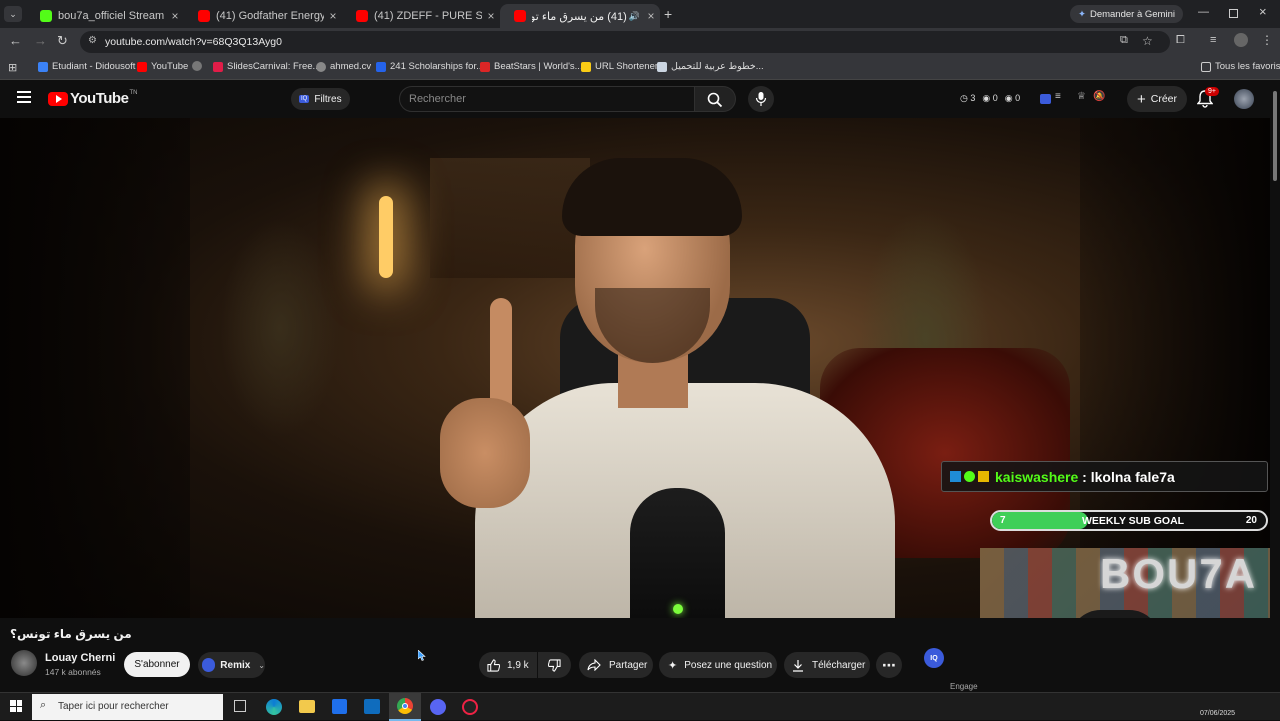 The width and height of the screenshot is (1280, 721). Describe the element at coordinates (1126, 14) in the screenshot. I see `gemini-button: ✦ Demander à Gemini` at that location.